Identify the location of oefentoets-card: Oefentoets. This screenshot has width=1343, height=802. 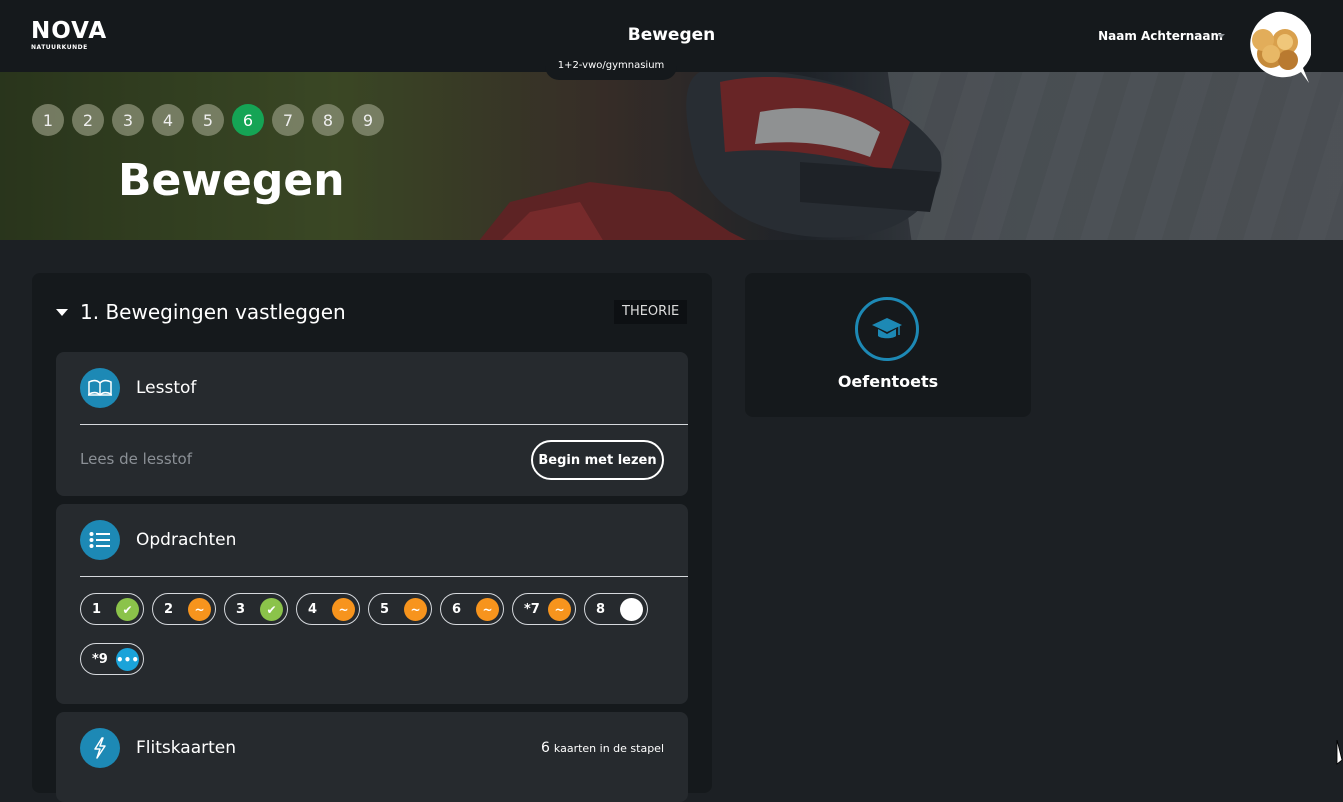
(888, 345).